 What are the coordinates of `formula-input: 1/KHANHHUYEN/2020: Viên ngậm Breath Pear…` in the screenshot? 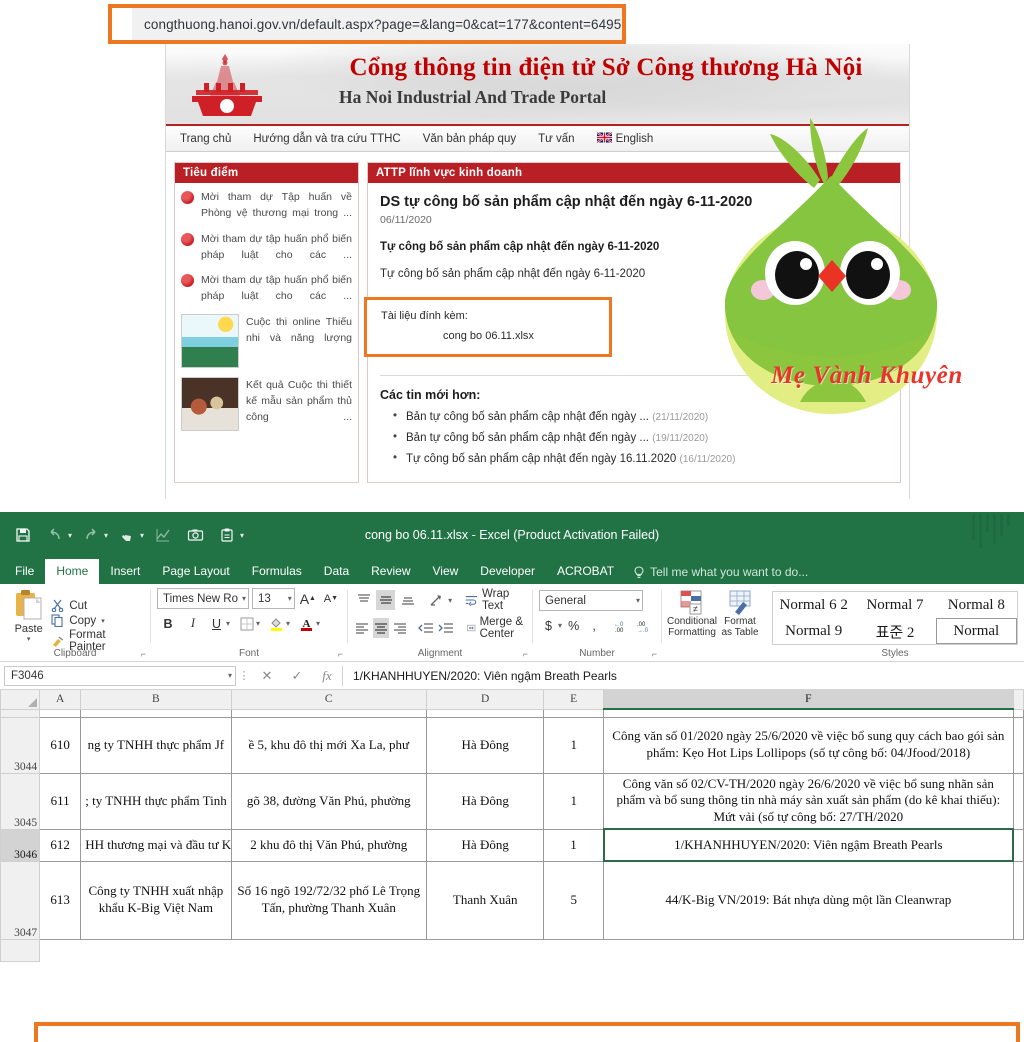 It's located at (683, 675).